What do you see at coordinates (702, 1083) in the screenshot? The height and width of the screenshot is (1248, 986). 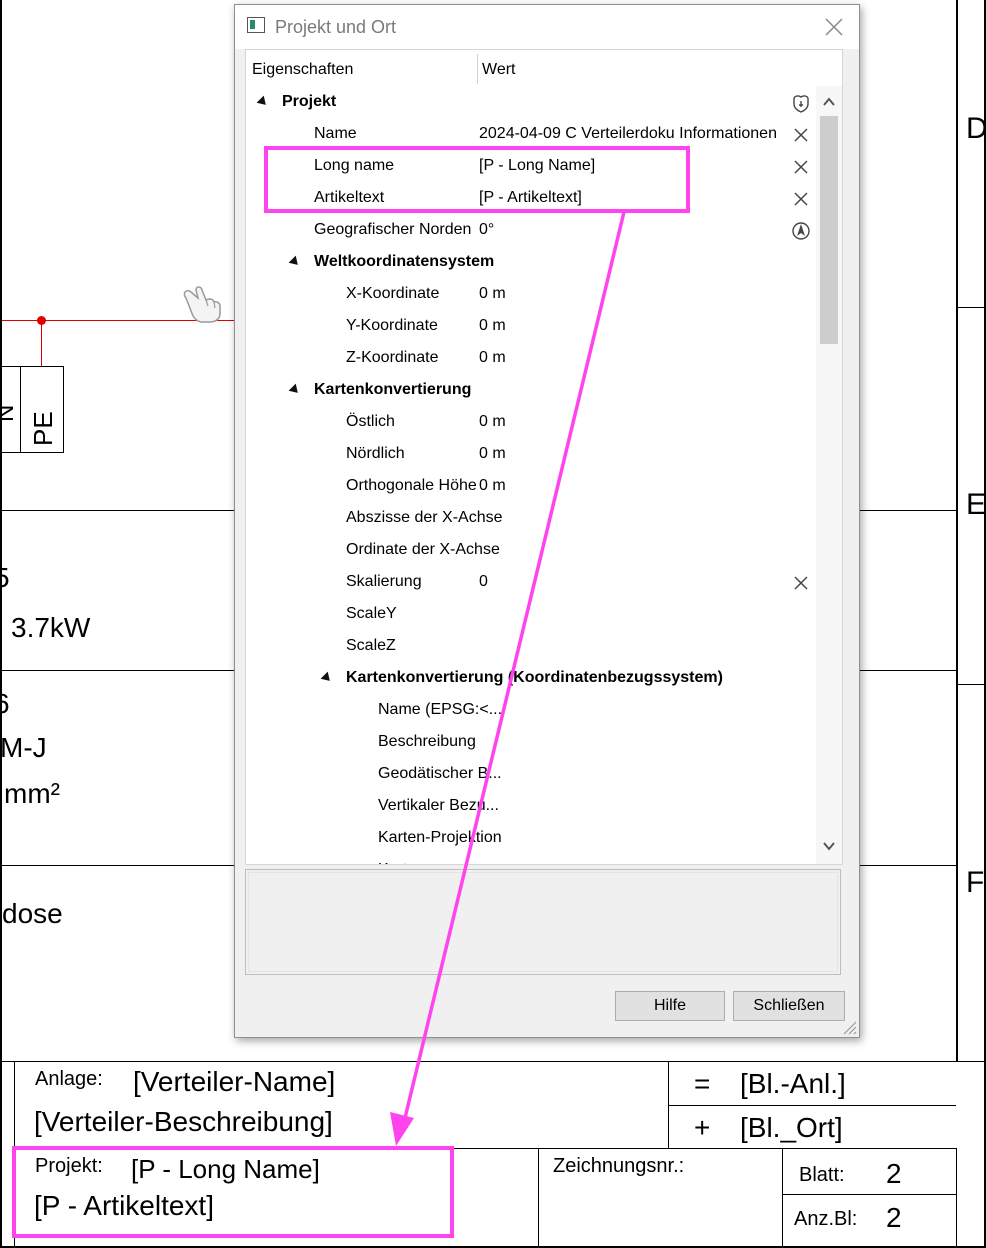 I see `eq-symbol: =` at bounding box center [702, 1083].